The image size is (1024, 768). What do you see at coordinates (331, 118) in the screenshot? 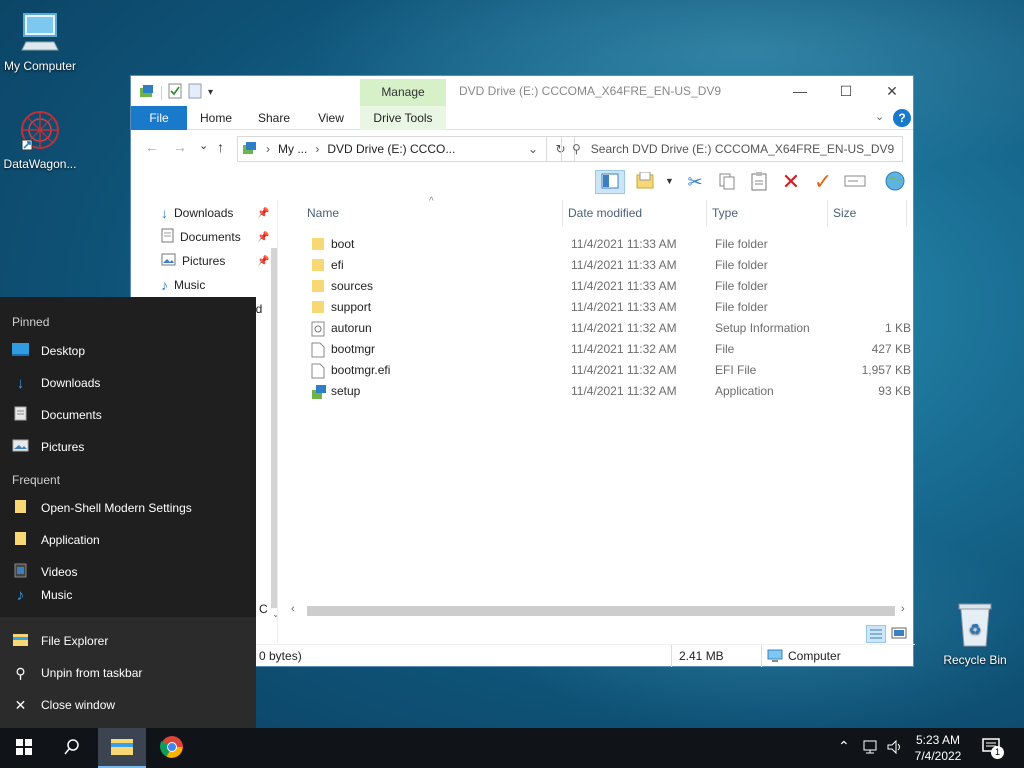
I see `tab-view: View` at bounding box center [331, 118].